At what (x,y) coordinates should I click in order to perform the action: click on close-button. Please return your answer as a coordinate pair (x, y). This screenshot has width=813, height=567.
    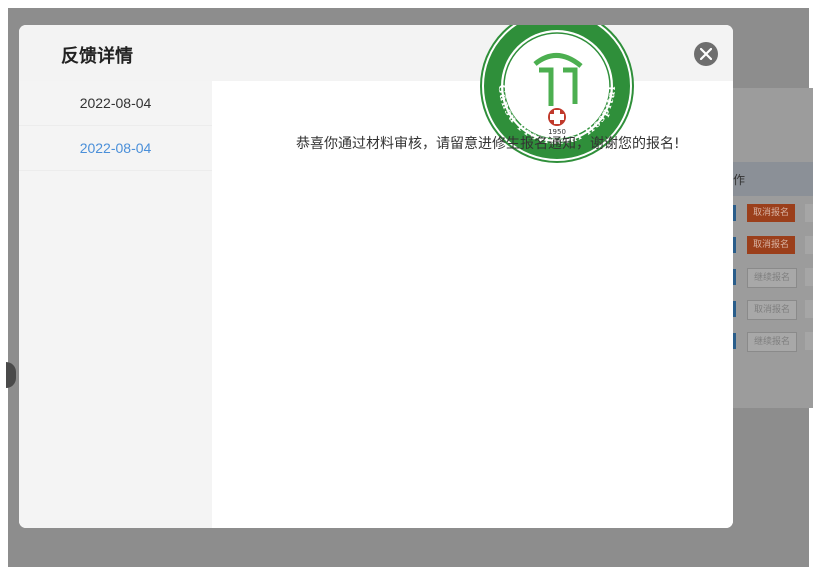
    Looking at the image, I should click on (706, 54).